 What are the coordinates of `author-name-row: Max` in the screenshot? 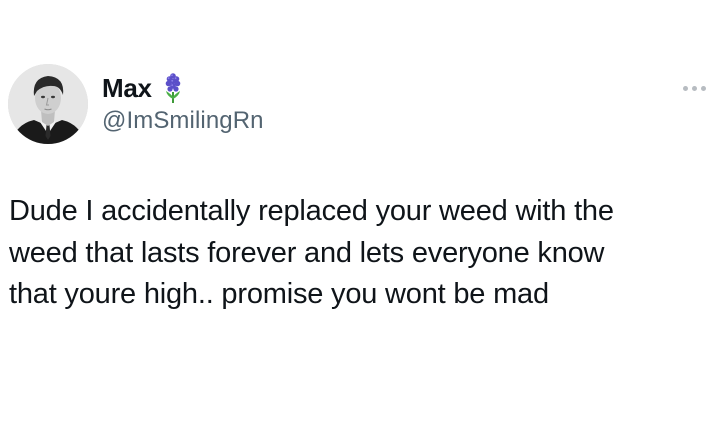 It's located at (143, 88).